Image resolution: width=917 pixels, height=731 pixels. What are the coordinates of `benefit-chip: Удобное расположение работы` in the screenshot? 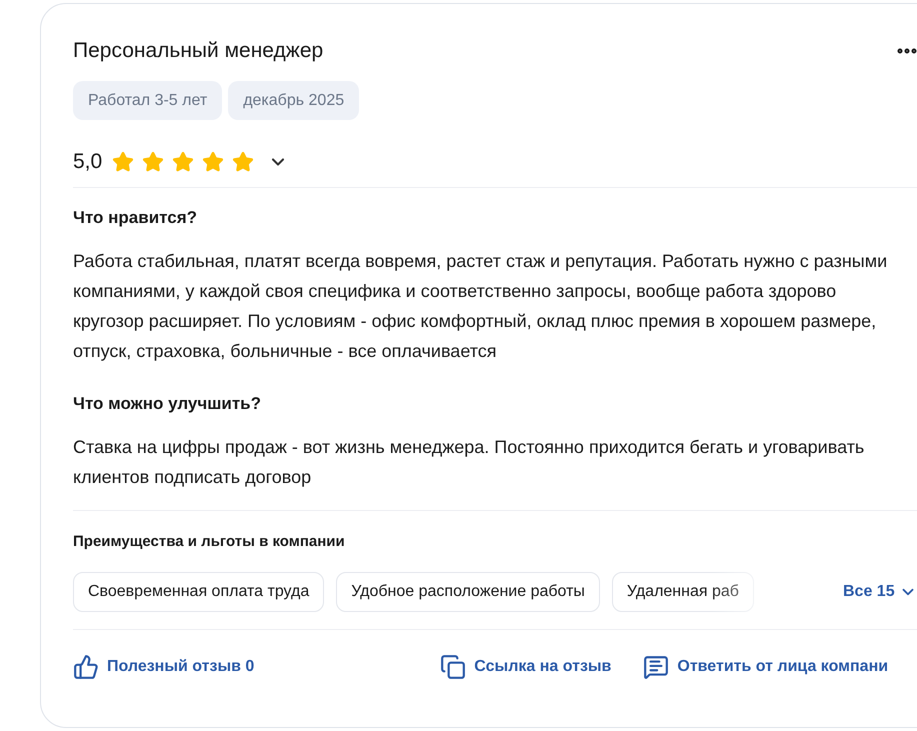 It's located at (468, 592).